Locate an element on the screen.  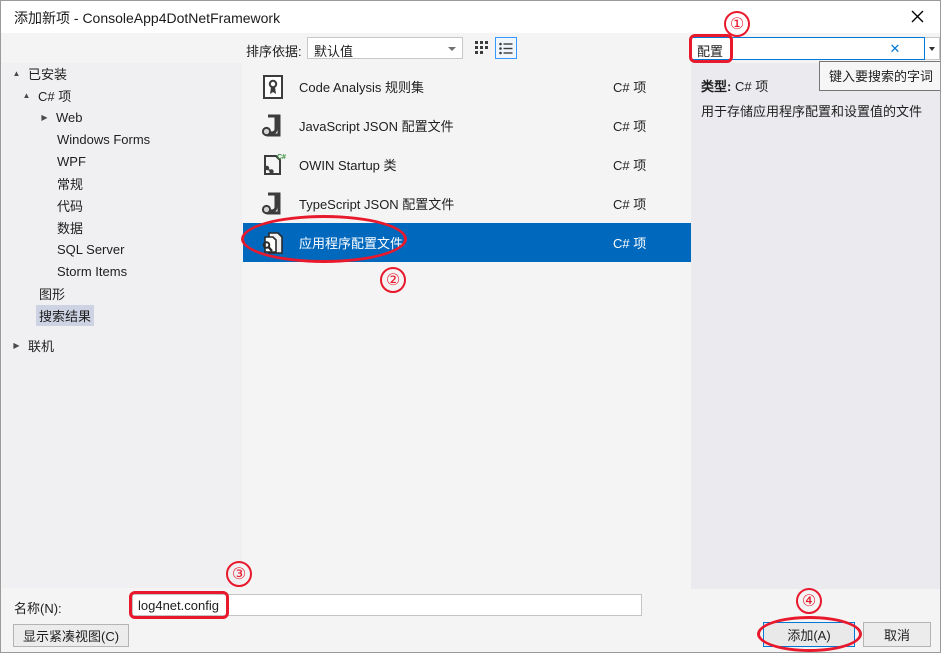
name-label: 名称(N): is located at coordinates (38, 608).